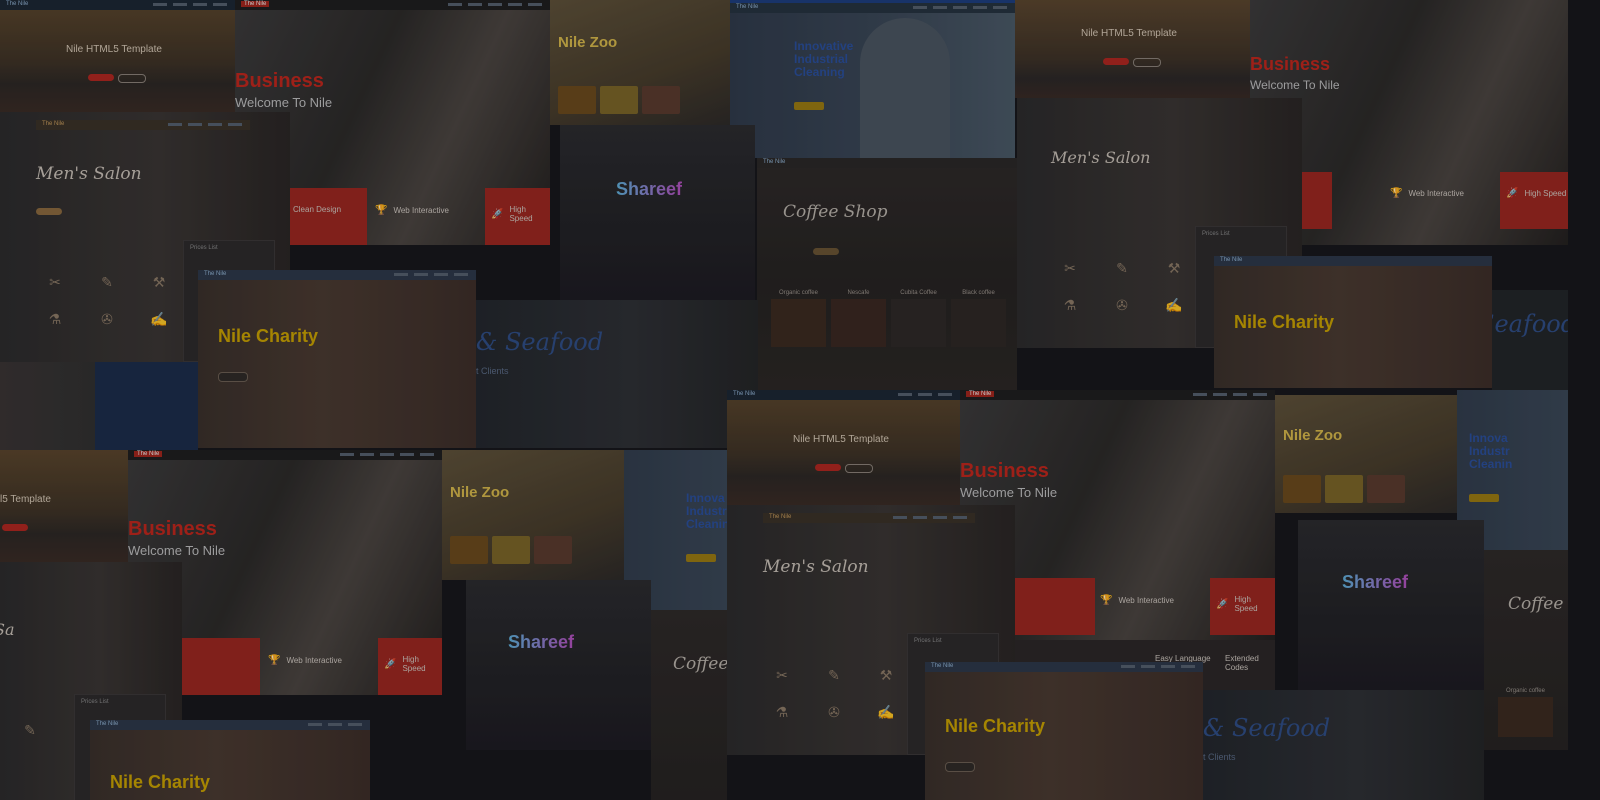  Describe the element at coordinates (533, 515) in the screenshot. I see `tile-zoo-3: Nile Zoo` at that location.